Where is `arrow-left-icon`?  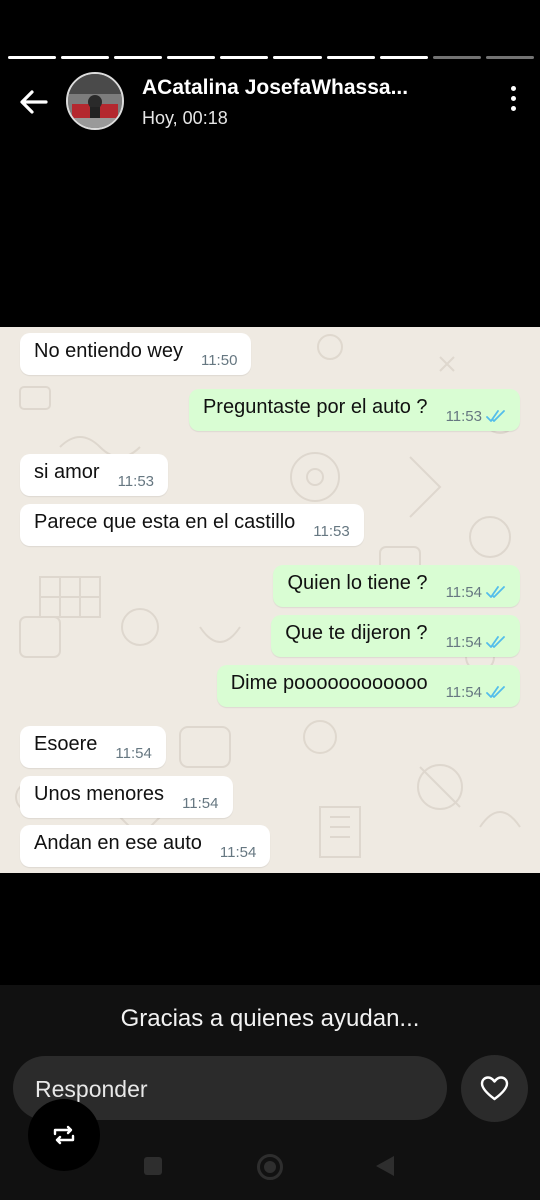
arrow-left-icon is located at coordinates (34, 102).